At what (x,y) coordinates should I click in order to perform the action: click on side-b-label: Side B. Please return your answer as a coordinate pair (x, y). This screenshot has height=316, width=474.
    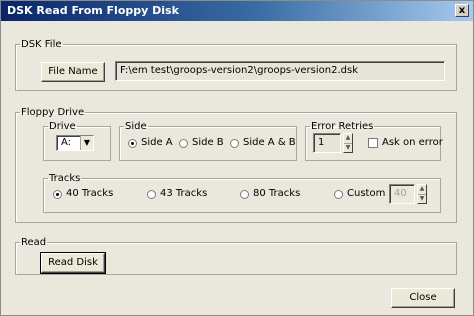
    Looking at the image, I should click on (208, 142).